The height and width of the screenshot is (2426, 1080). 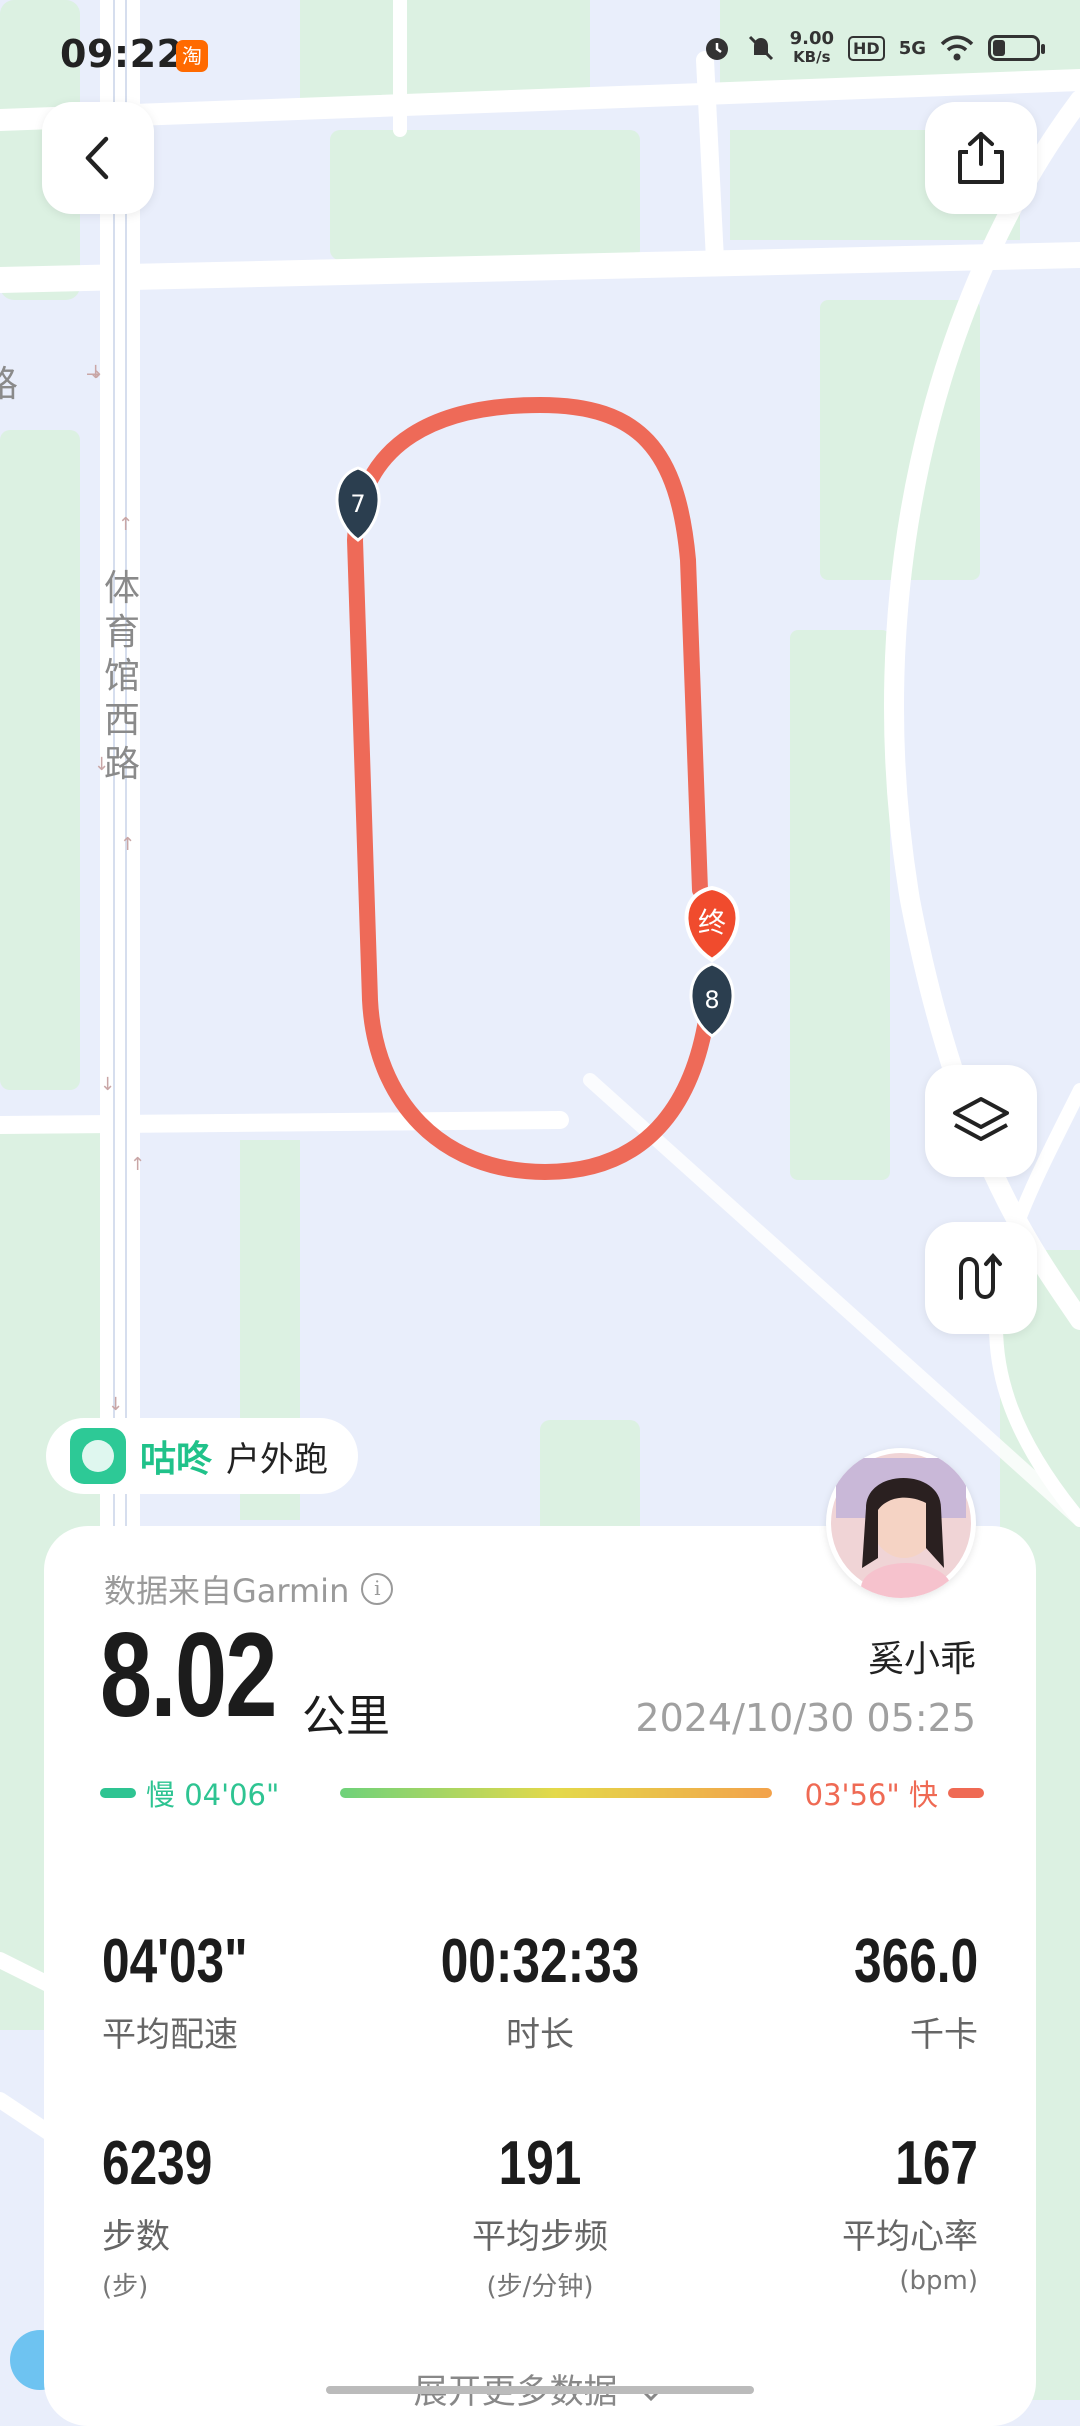 What do you see at coordinates (122, 676) in the screenshot?
I see `road-label-char: 馆` at bounding box center [122, 676].